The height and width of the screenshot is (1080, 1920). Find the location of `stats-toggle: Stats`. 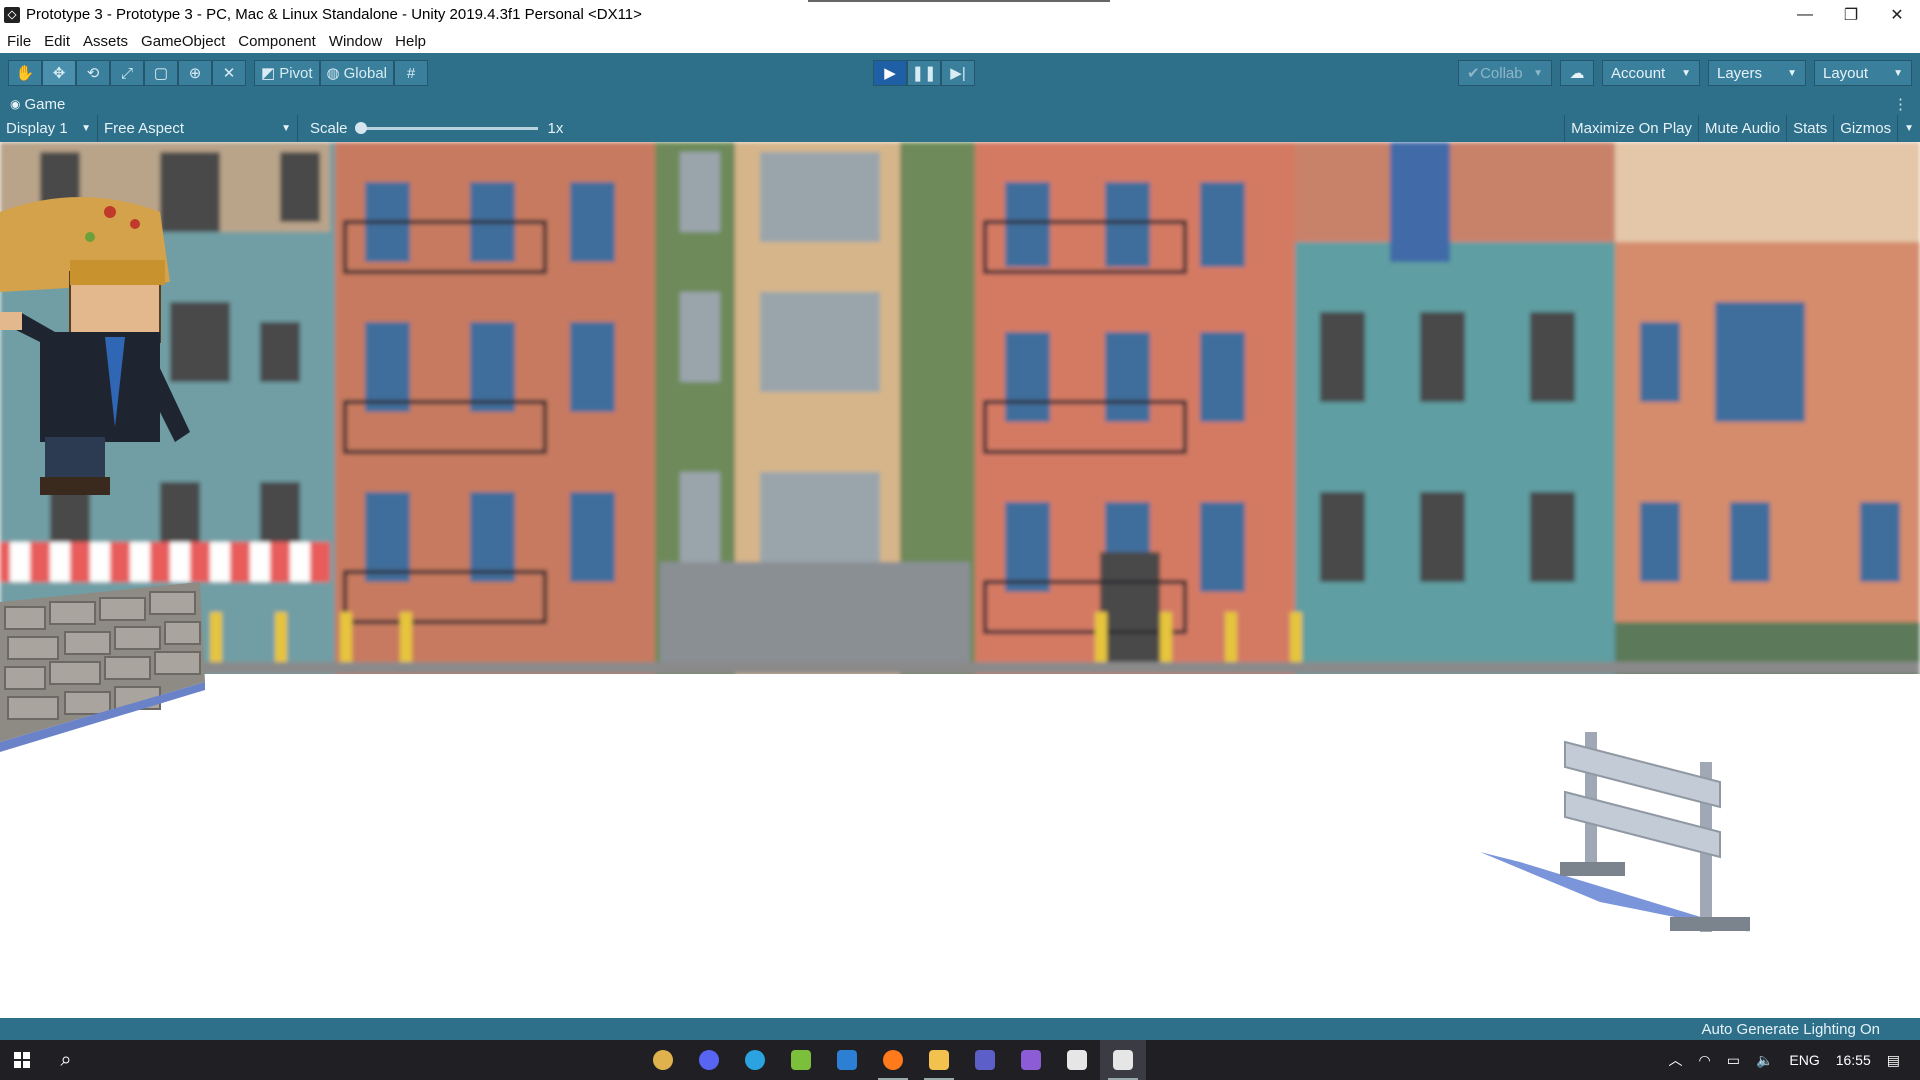

stats-toggle: Stats is located at coordinates (1809, 128).